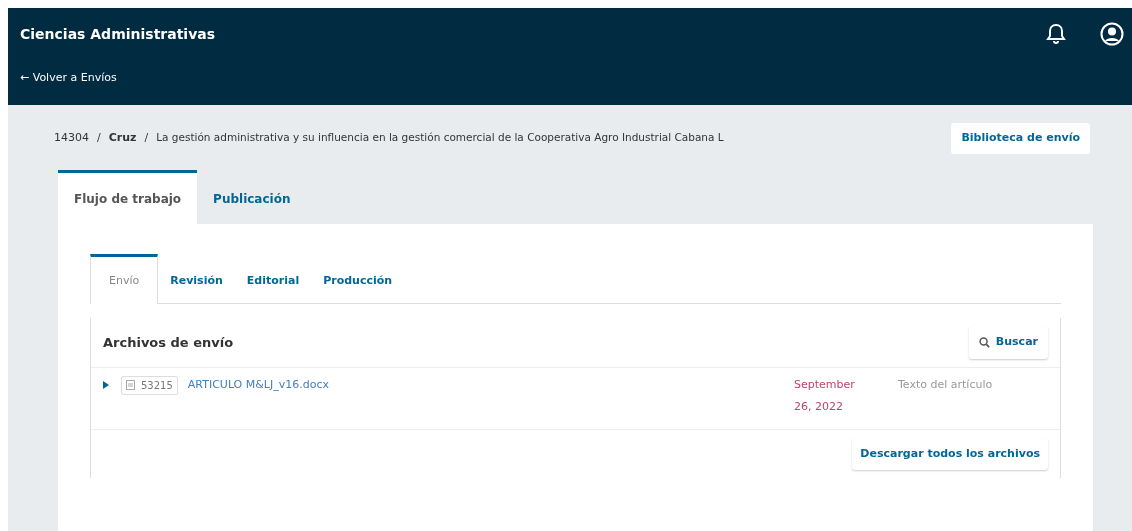 The image size is (1132, 531). What do you see at coordinates (118, 34) in the screenshot?
I see `site-title: Ciencias Administrativas` at bounding box center [118, 34].